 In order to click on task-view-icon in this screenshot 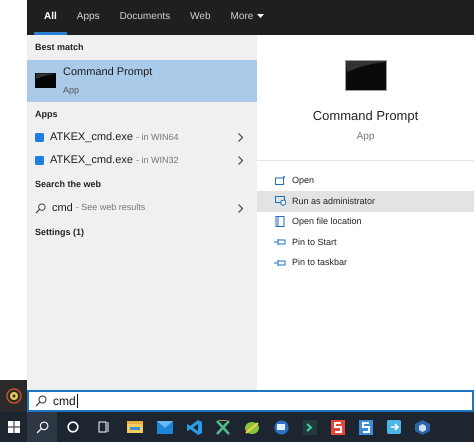, I will do `click(104, 427)`.